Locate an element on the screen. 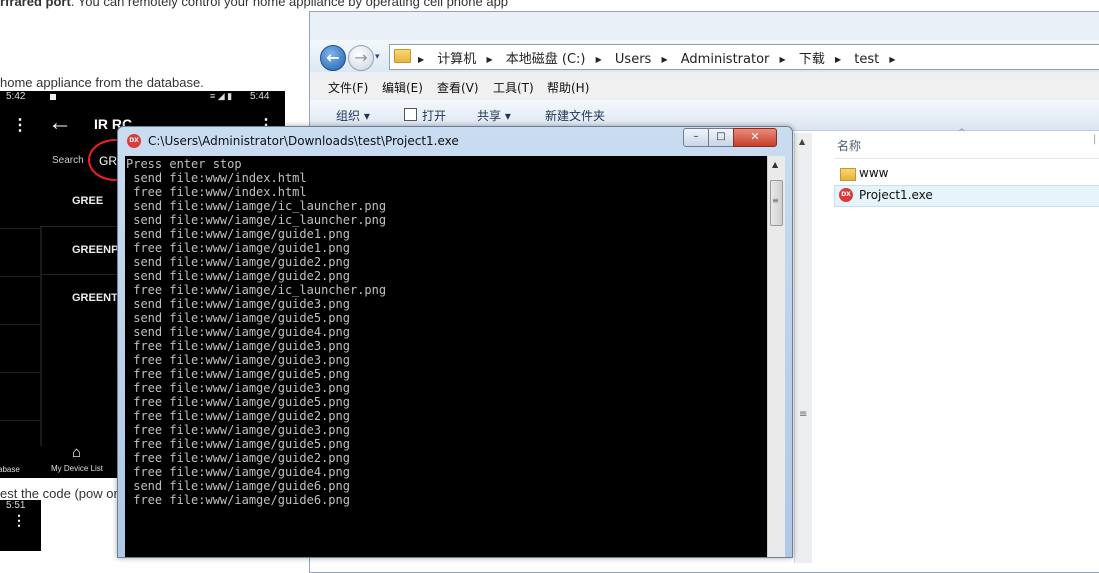 This screenshot has height=573, width=1099. console-line: free file:www/index.html is located at coordinates (216, 192).